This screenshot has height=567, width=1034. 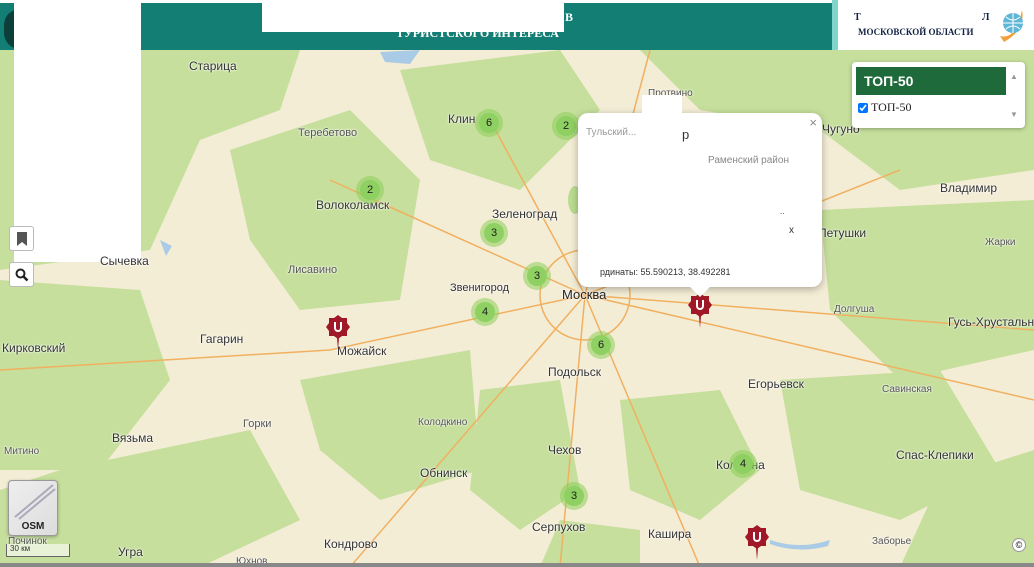 What do you see at coordinates (22, 451) in the screenshot?
I see `city-label: Митино` at bounding box center [22, 451].